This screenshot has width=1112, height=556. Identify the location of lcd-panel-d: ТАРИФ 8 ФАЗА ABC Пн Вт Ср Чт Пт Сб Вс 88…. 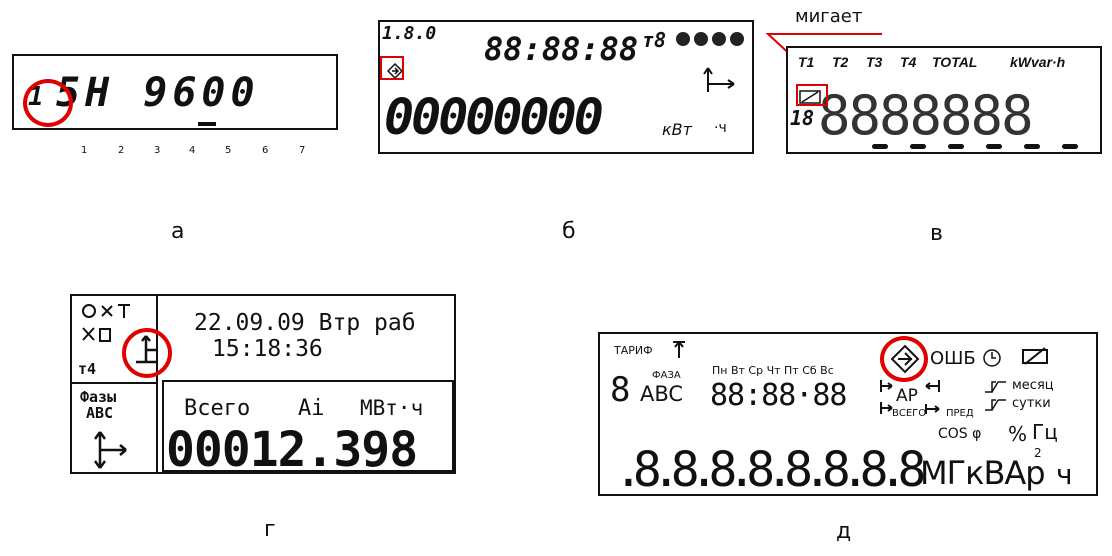
(848, 415).